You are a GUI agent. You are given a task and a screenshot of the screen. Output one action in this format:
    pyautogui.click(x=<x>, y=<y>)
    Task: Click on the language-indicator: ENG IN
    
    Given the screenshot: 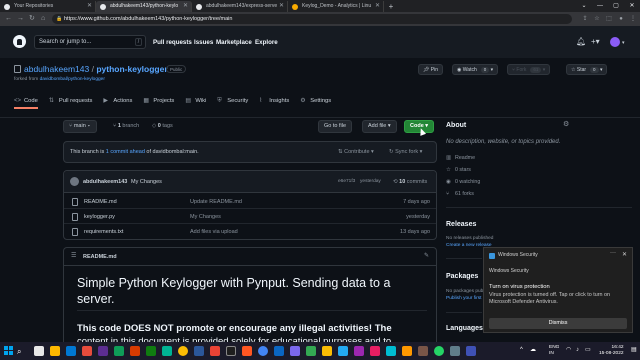 What is the action you would take?
    pyautogui.click(x=554, y=351)
    